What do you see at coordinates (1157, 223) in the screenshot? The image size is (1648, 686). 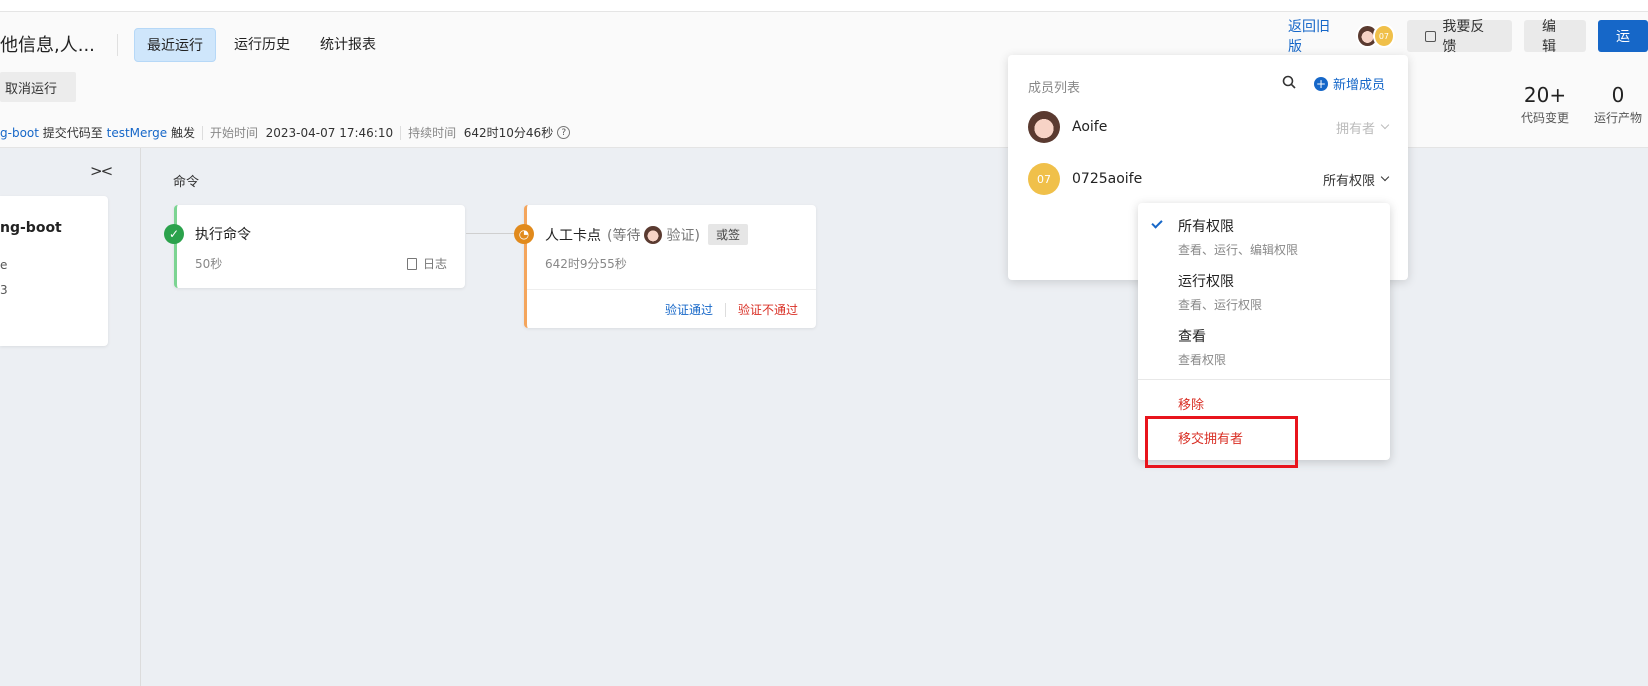 I see `check-icon` at bounding box center [1157, 223].